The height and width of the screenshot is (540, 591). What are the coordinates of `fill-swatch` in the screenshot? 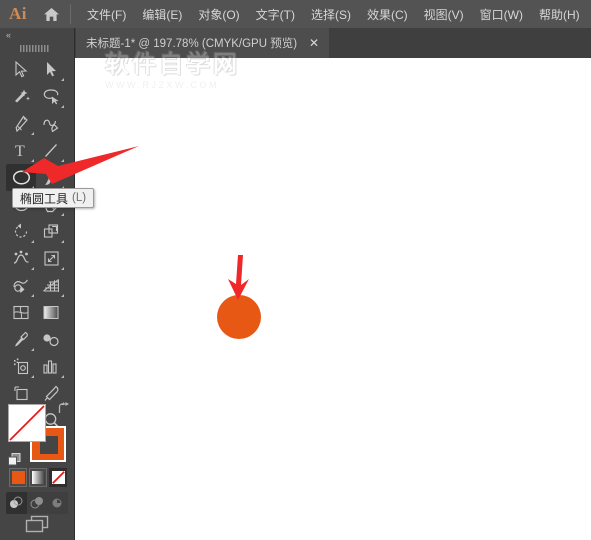 It's located at (27, 423).